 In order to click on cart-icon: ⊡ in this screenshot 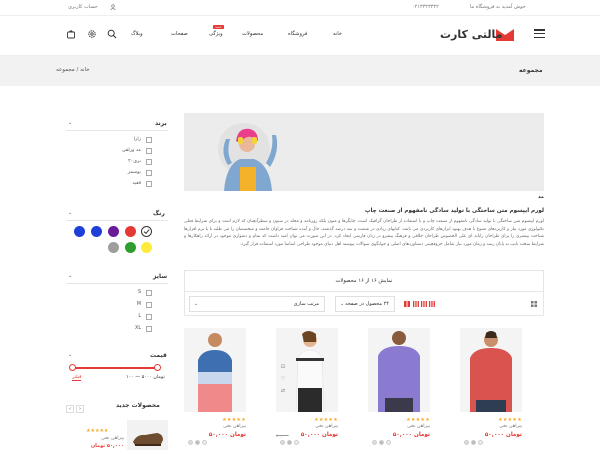, I will do `click(283, 367)`.